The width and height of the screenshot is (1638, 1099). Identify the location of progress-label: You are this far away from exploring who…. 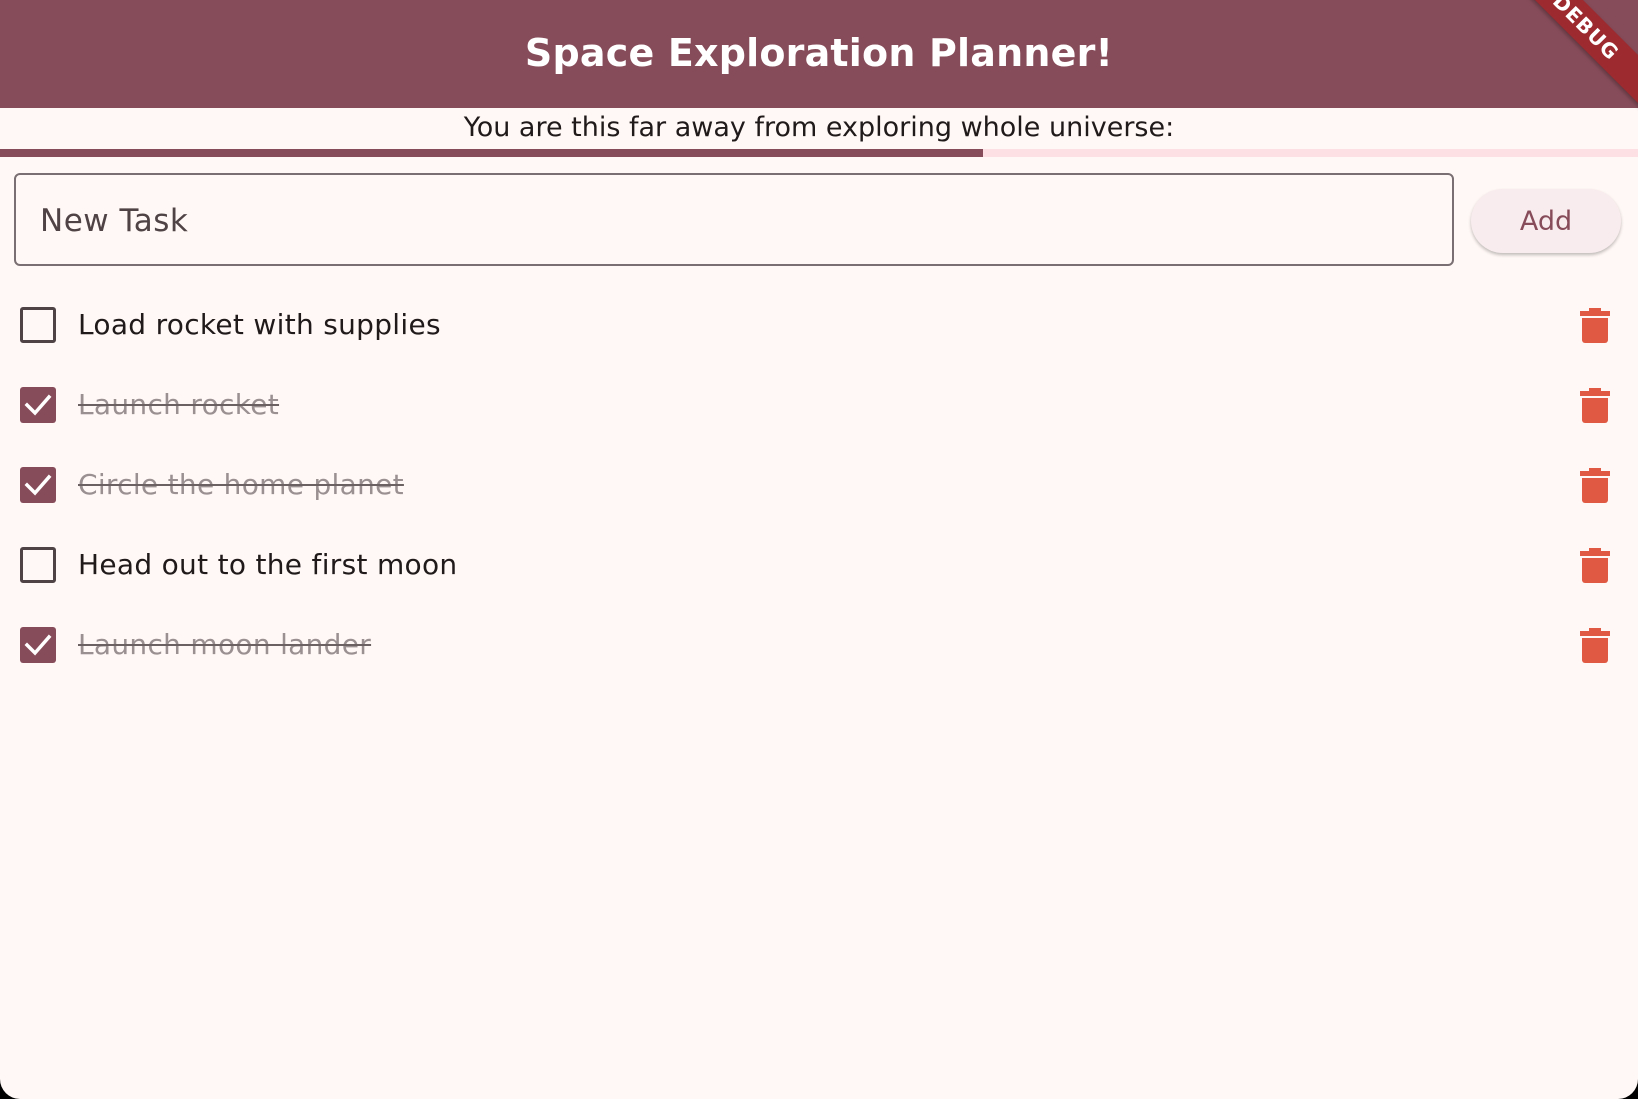
(819, 127).